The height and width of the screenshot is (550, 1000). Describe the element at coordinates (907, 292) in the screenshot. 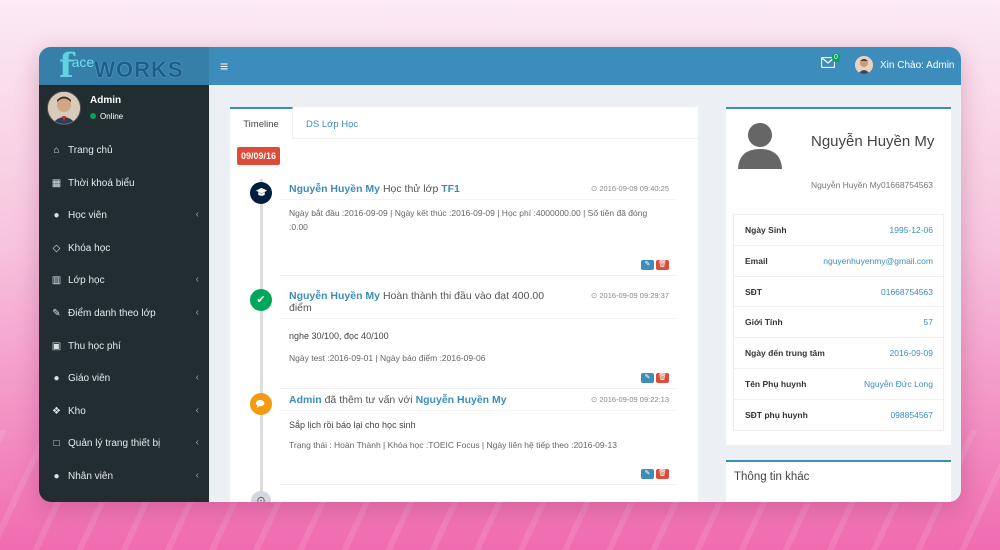

I see `profile-row-value: 01668754563` at that location.